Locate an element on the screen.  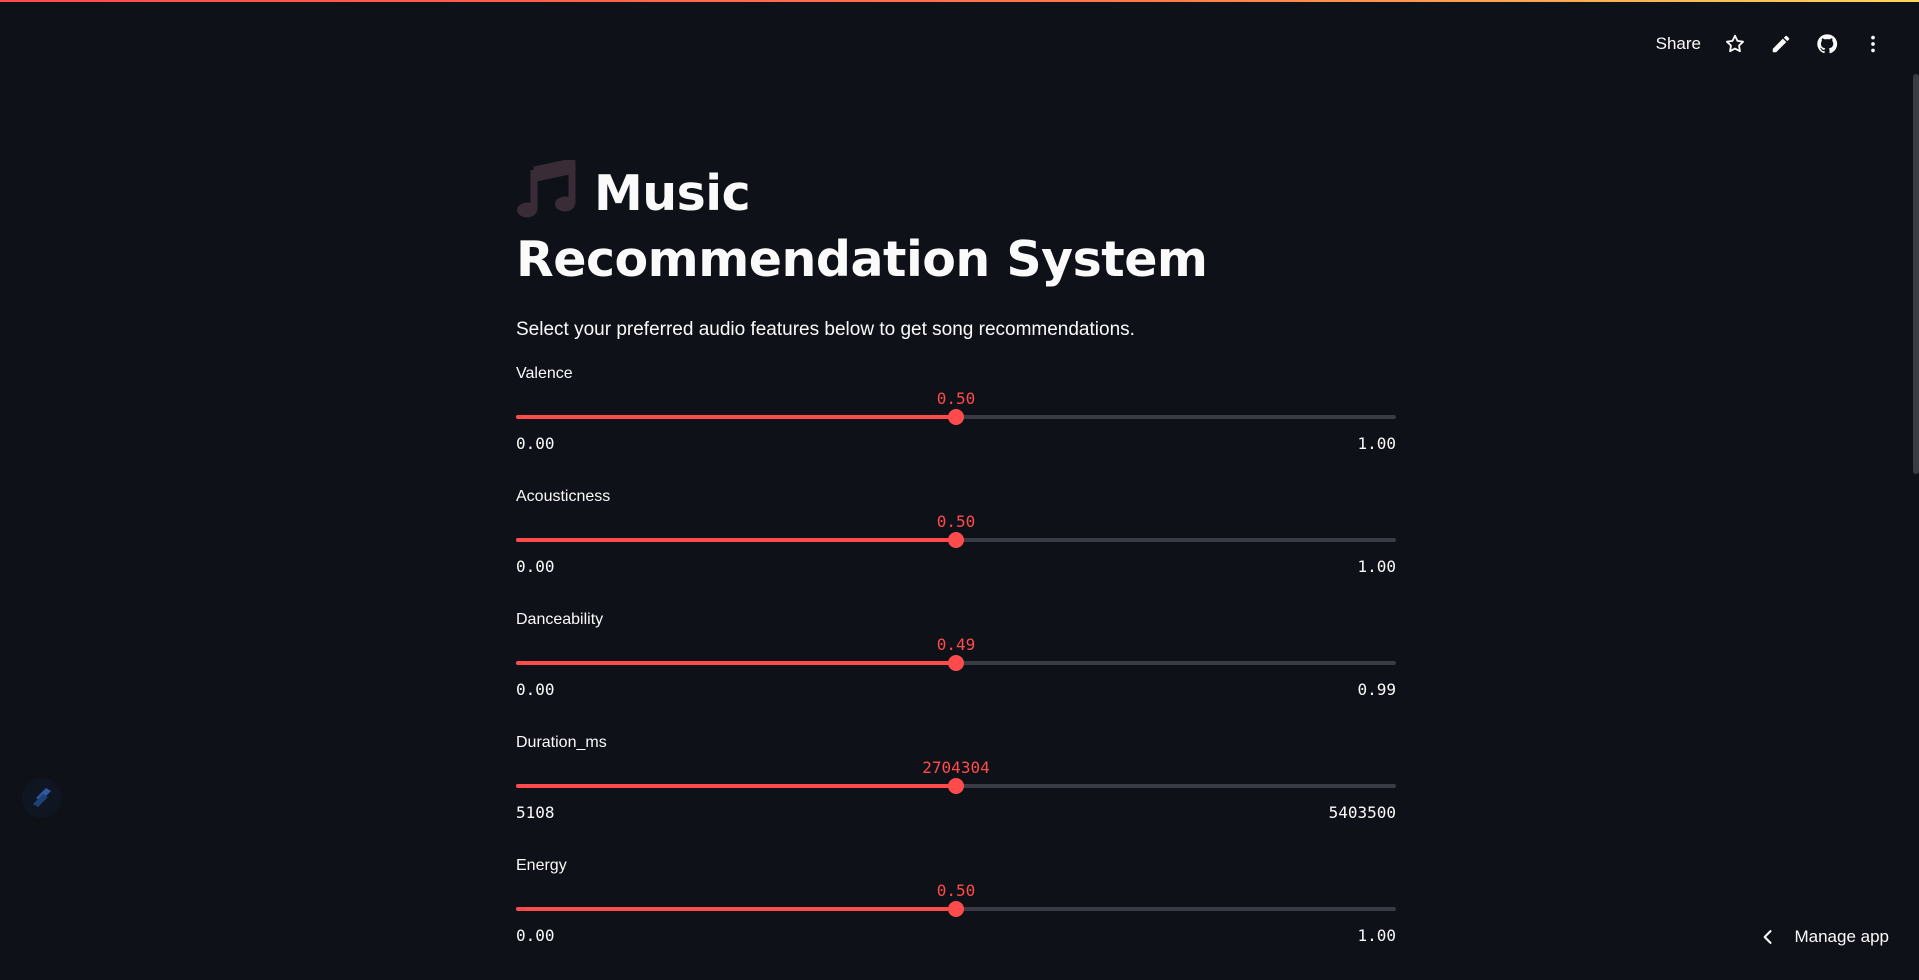
slider-min-value: 5108 is located at coordinates (535, 812).